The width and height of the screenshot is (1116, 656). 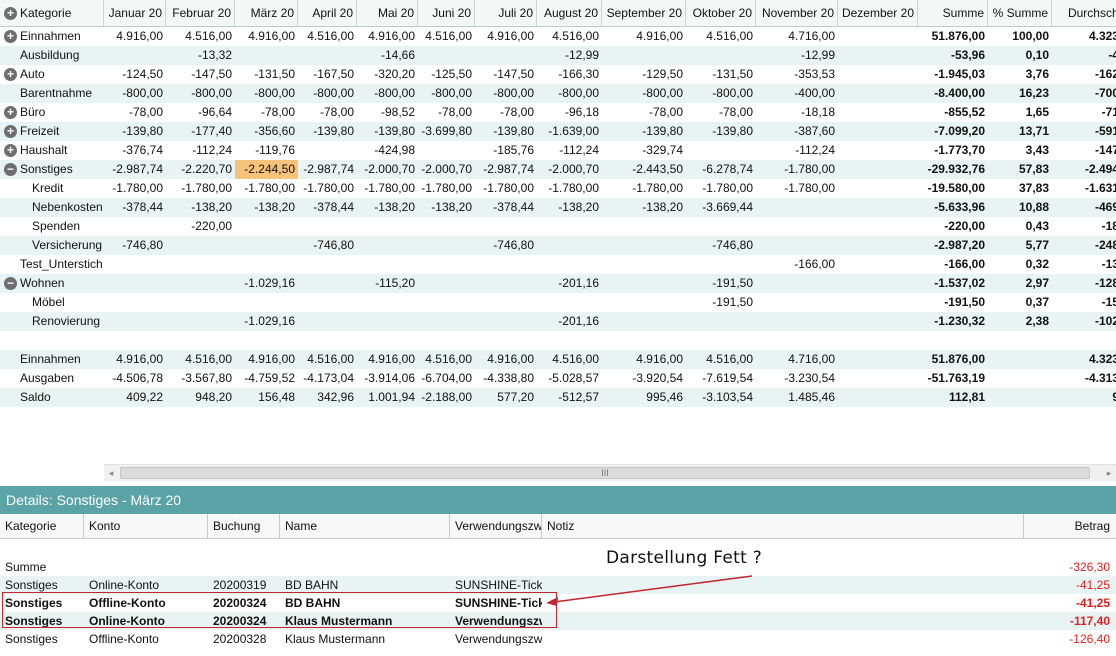 I want to click on pivot-row-label: Ausgaben, so click(x=52, y=378).